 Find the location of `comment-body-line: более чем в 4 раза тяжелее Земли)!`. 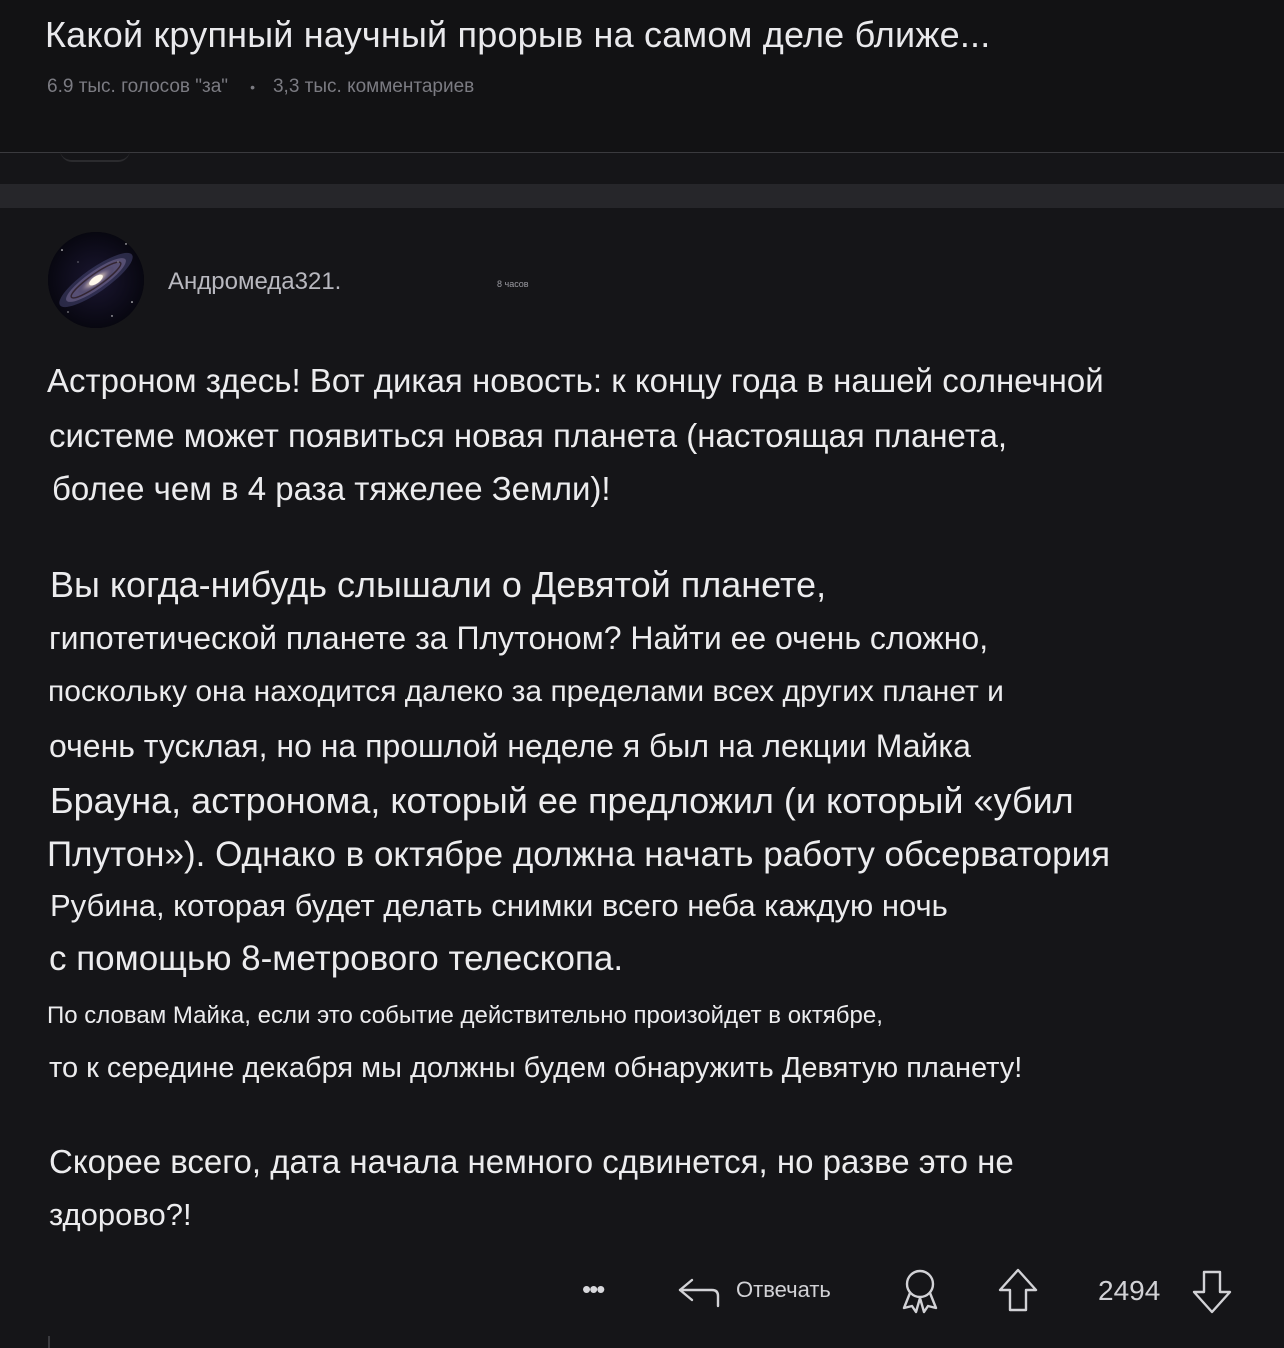

comment-body-line: более чем в 4 раза тяжелее Земли)! is located at coordinates (331, 488).